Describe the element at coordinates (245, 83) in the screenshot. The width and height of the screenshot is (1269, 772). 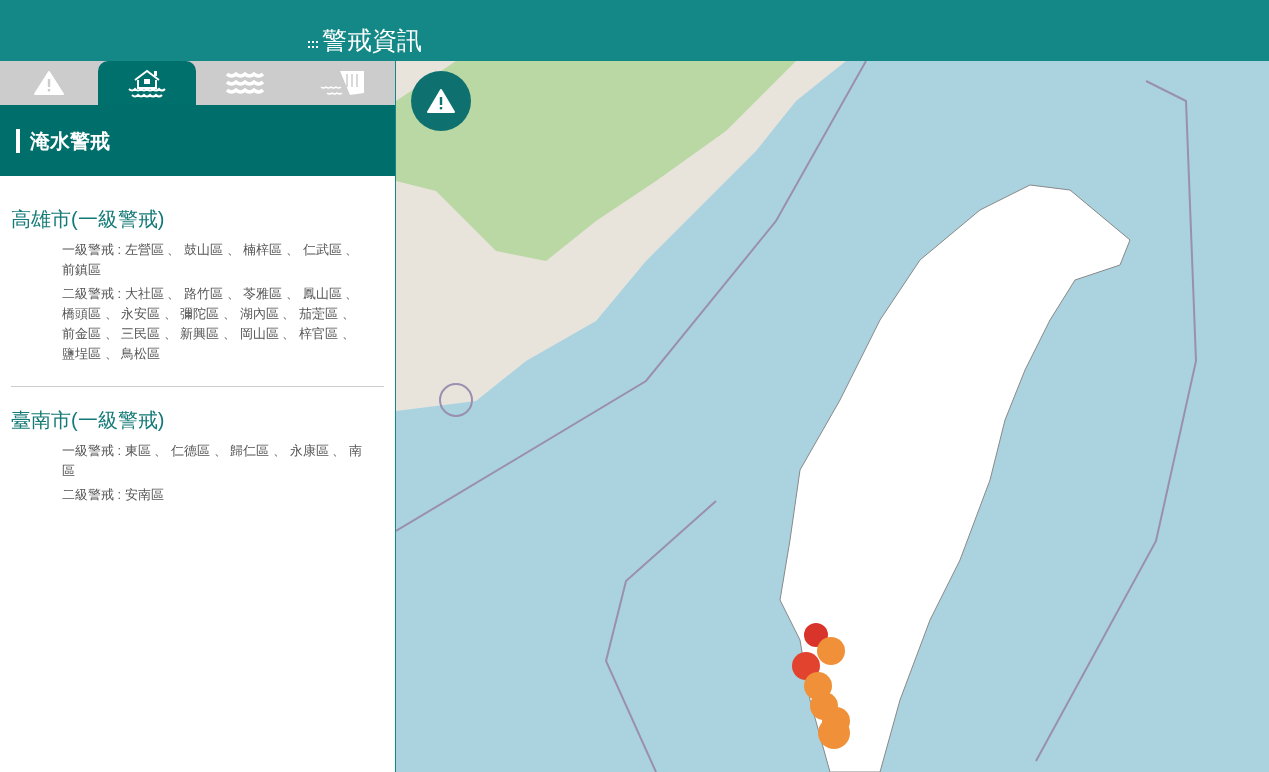
I see `waves-icon` at that location.